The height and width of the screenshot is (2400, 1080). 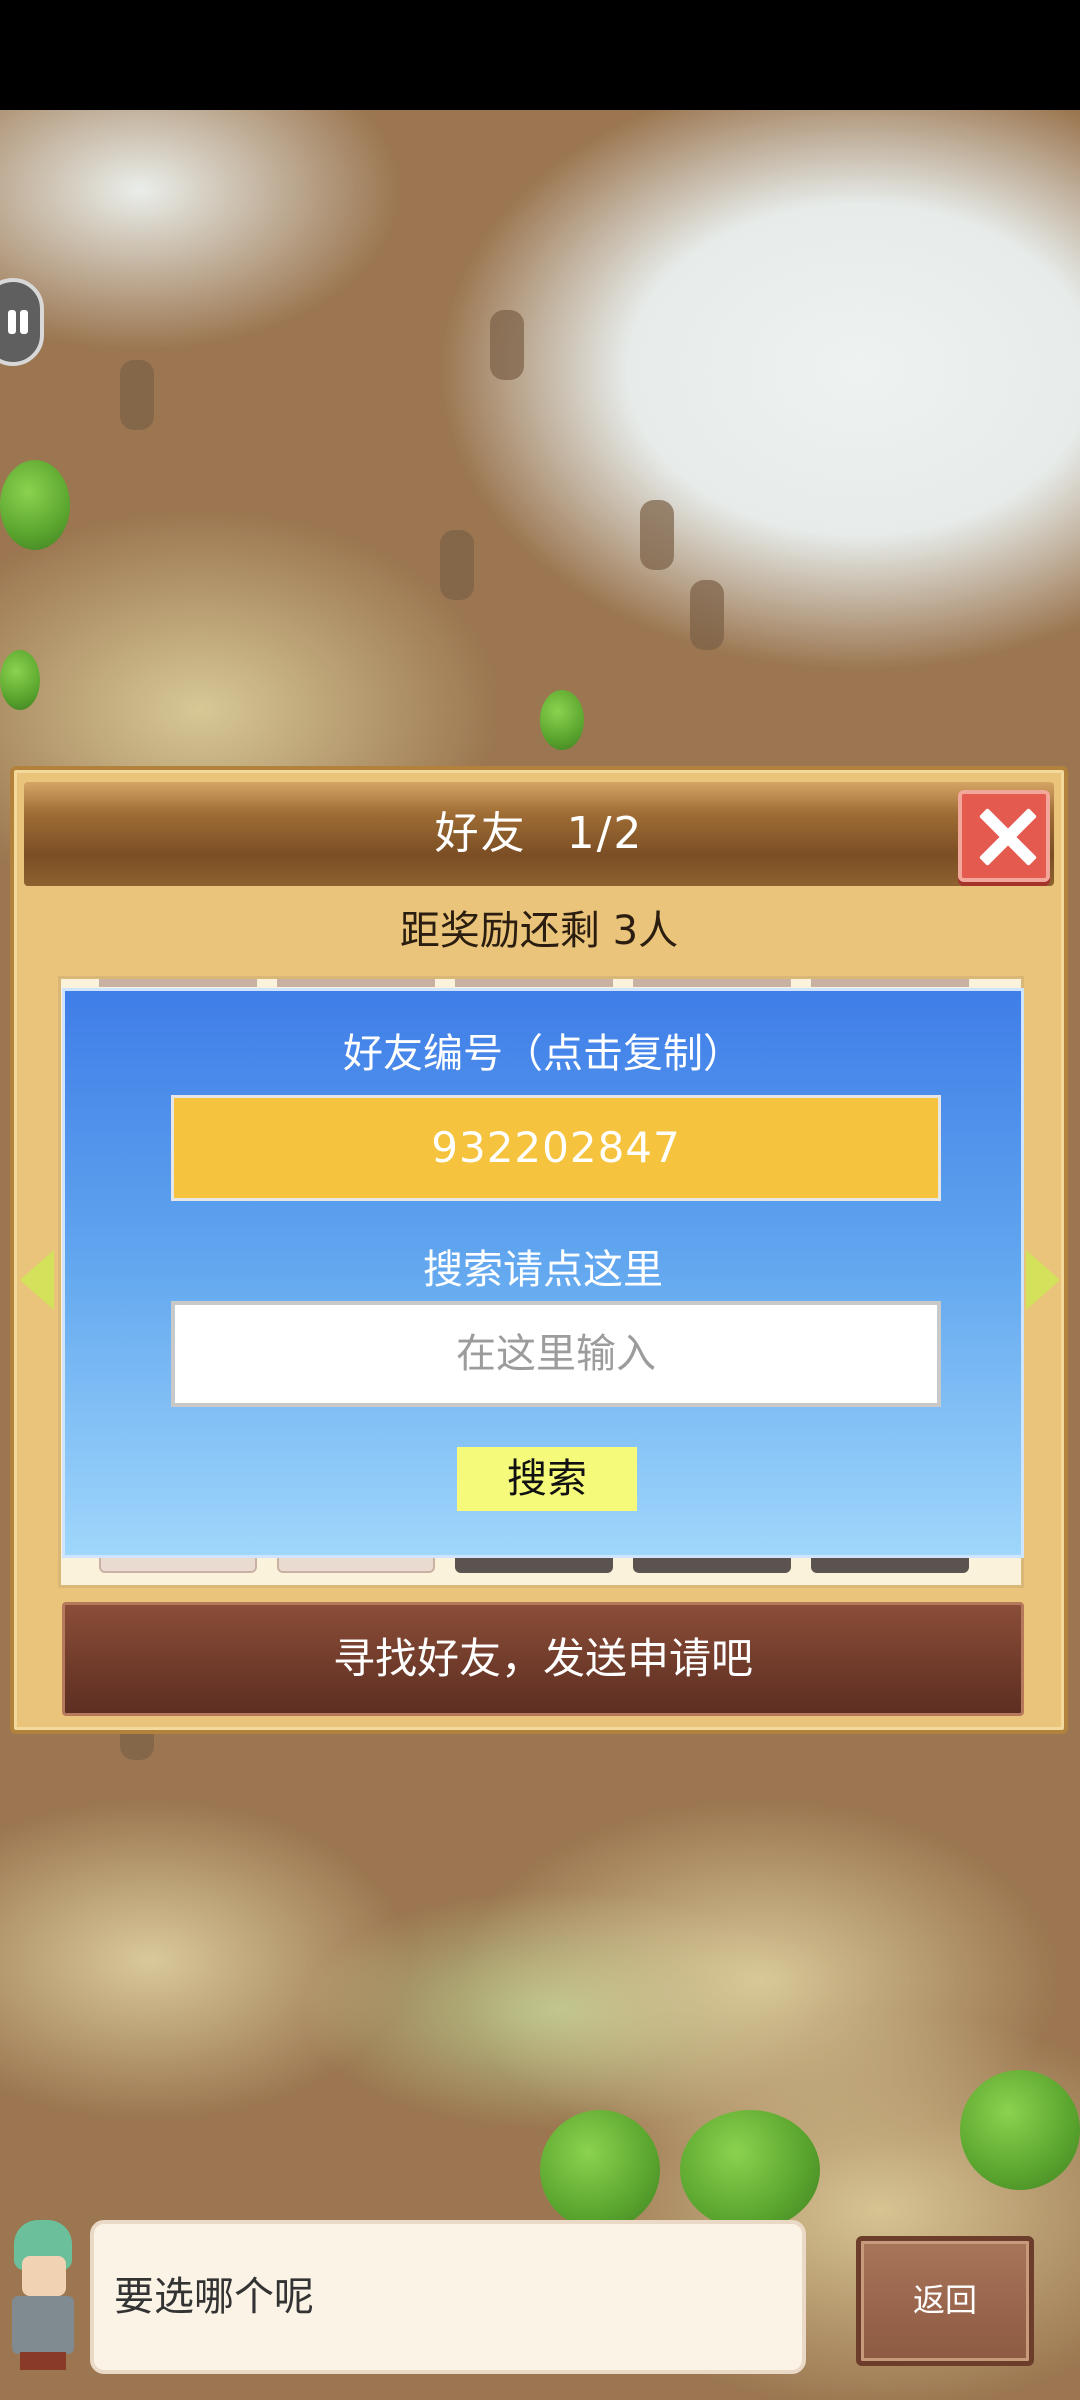 I want to click on speech-bubble: 要选哪个呢, so click(x=448, y=2297).